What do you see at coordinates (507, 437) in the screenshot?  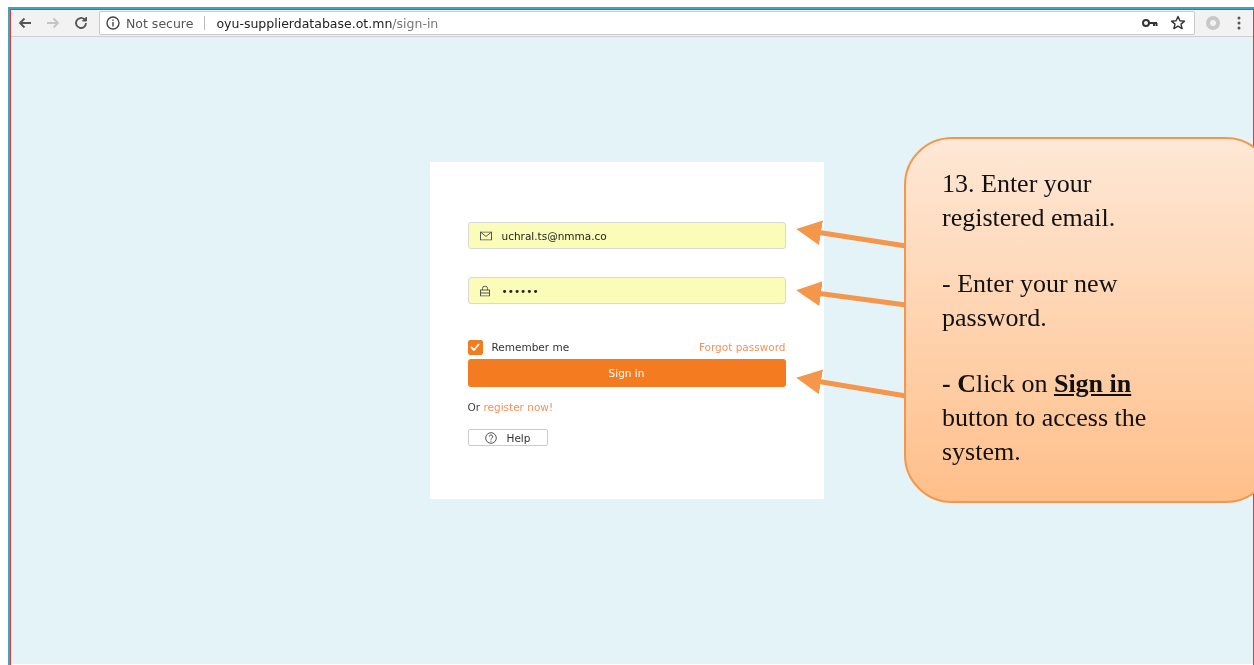 I see `help-button: Help` at bounding box center [507, 437].